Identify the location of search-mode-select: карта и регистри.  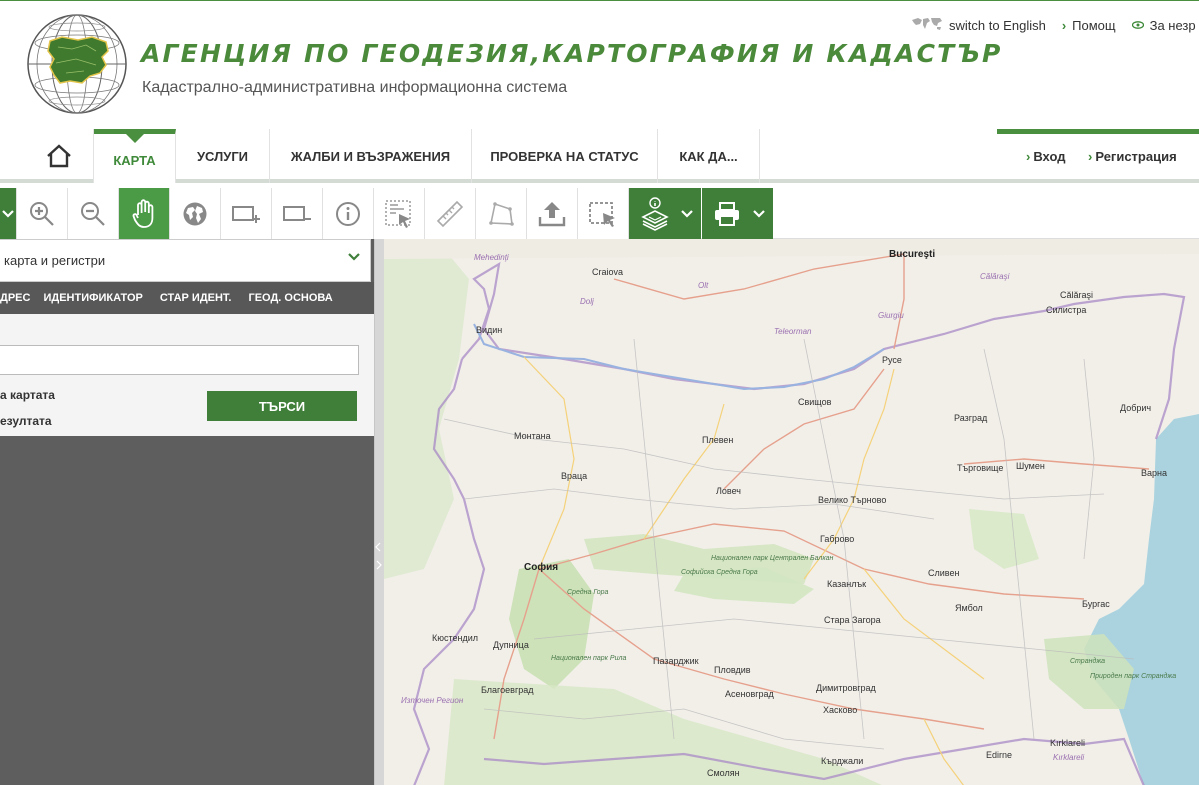
(185, 260).